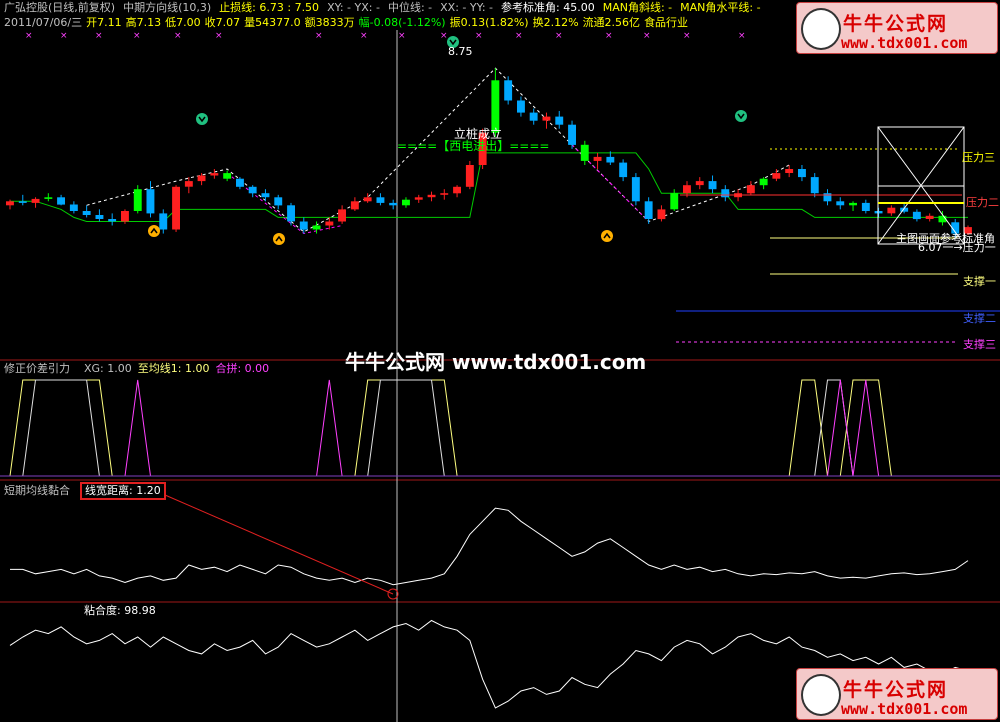 This screenshot has height=722, width=1000. I want to click on cow-logo-icon, so click(821, 695).